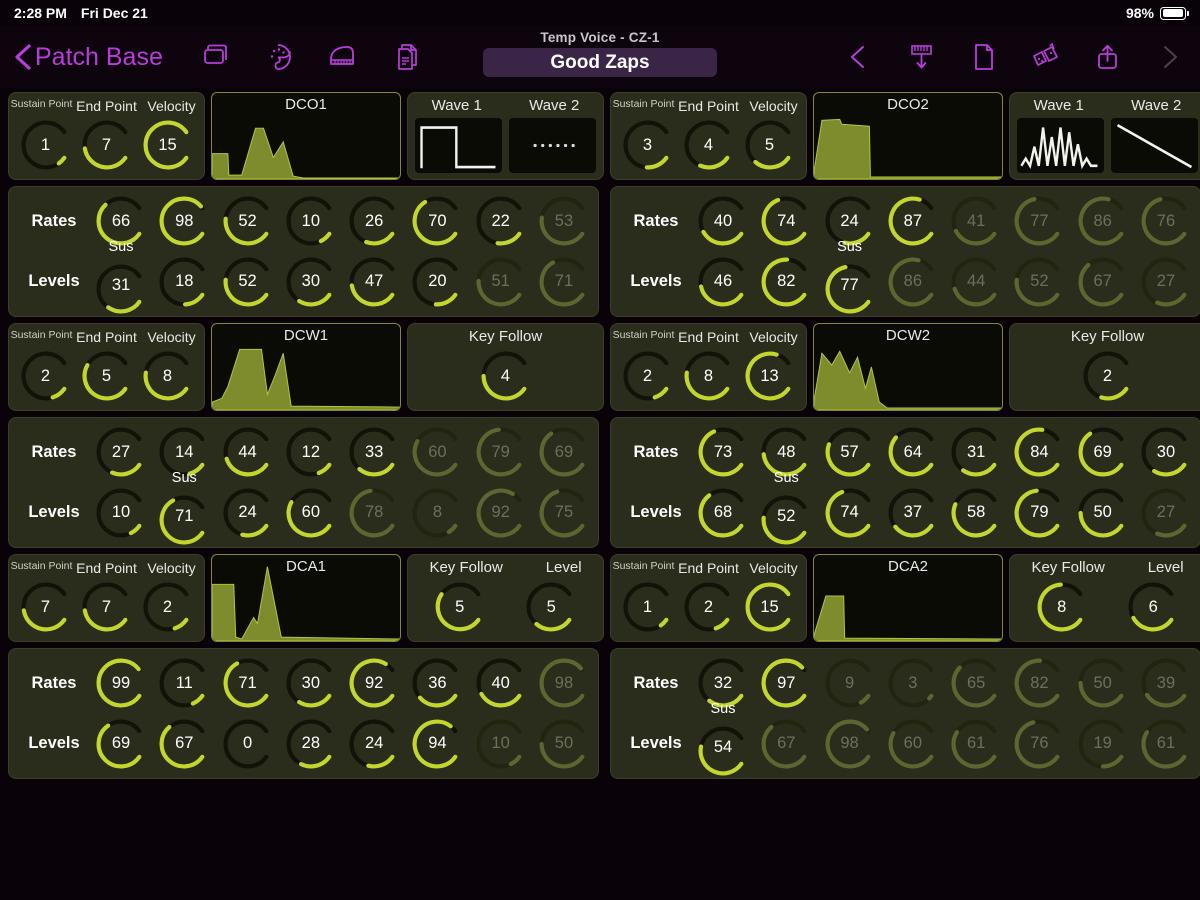  What do you see at coordinates (709, 145) in the screenshot?
I see `knob-end-point: 4` at bounding box center [709, 145].